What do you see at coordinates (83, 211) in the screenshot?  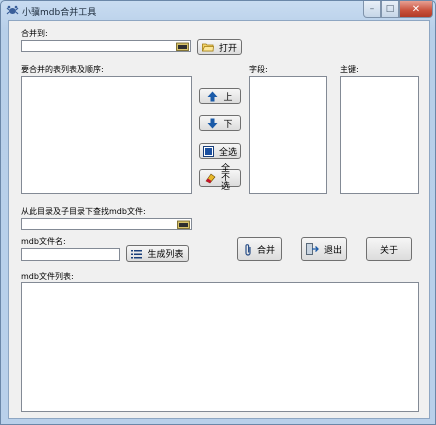 I see `search-dir-label: 从此目录及子目录下查找mdb文件:` at bounding box center [83, 211].